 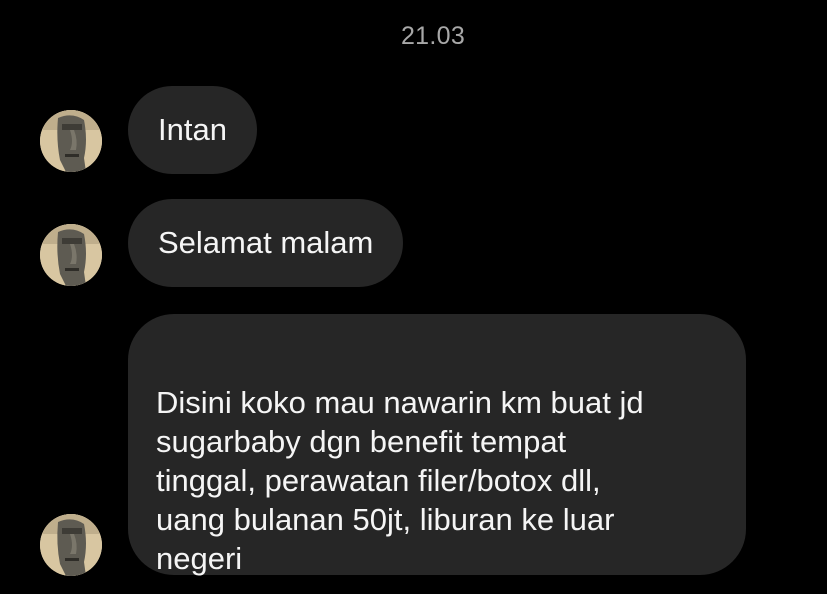 I want to click on message-text: Intan, so click(x=192, y=129).